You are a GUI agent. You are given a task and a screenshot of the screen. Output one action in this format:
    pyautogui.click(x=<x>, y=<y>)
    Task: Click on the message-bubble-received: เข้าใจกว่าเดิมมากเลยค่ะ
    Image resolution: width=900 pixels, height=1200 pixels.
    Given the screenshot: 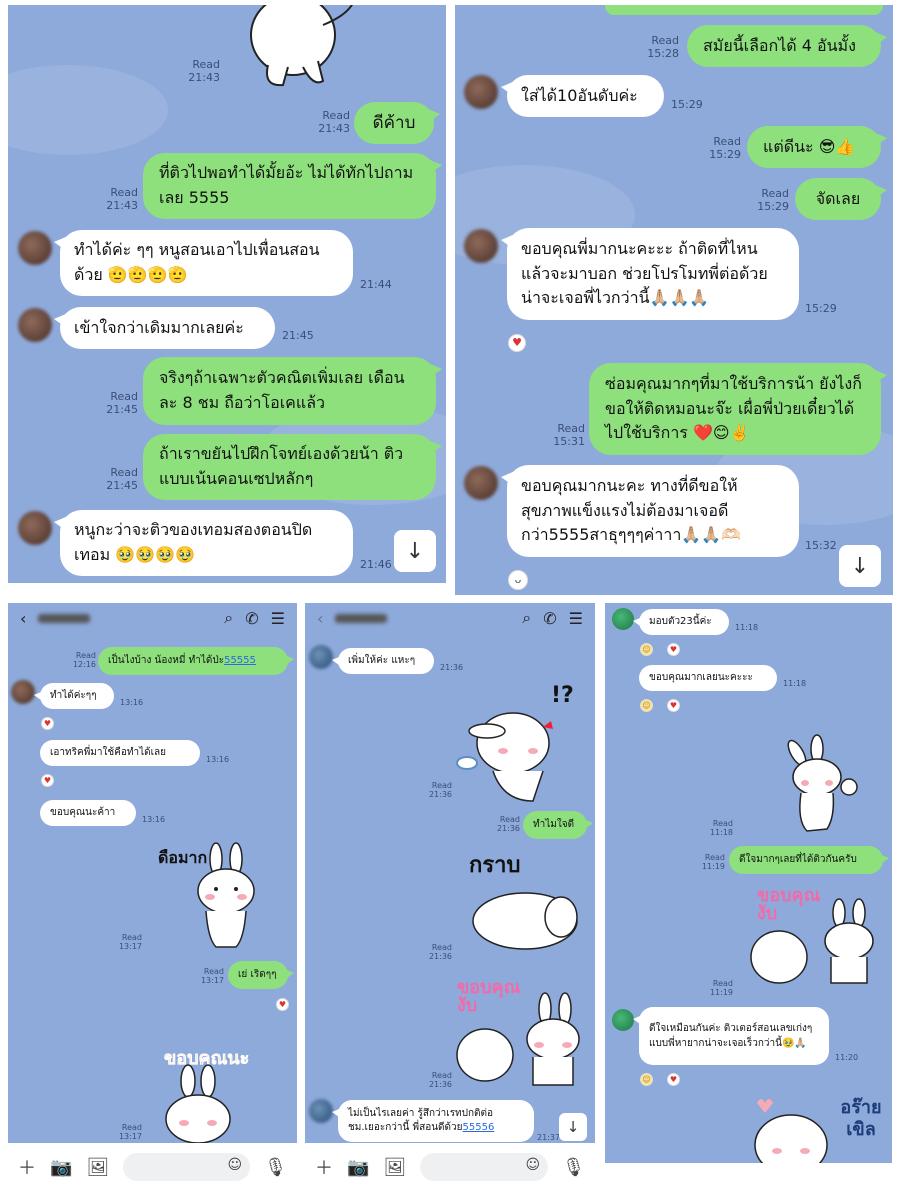 What is the action you would take?
    pyautogui.click(x=164, y=328)
    